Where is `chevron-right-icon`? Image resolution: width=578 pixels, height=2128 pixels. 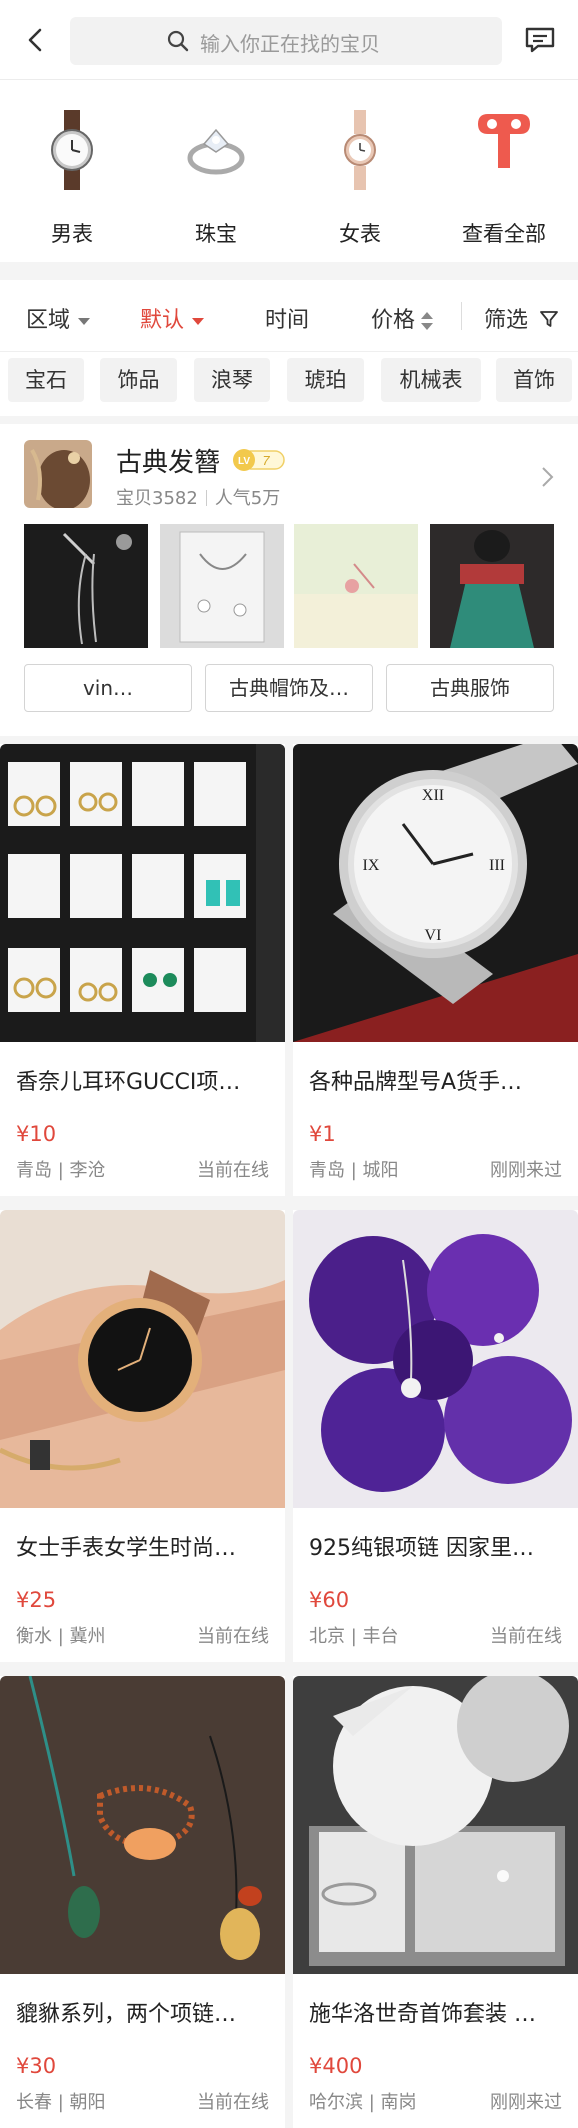
chevron-right-icon is located at coordinates (548, 477).